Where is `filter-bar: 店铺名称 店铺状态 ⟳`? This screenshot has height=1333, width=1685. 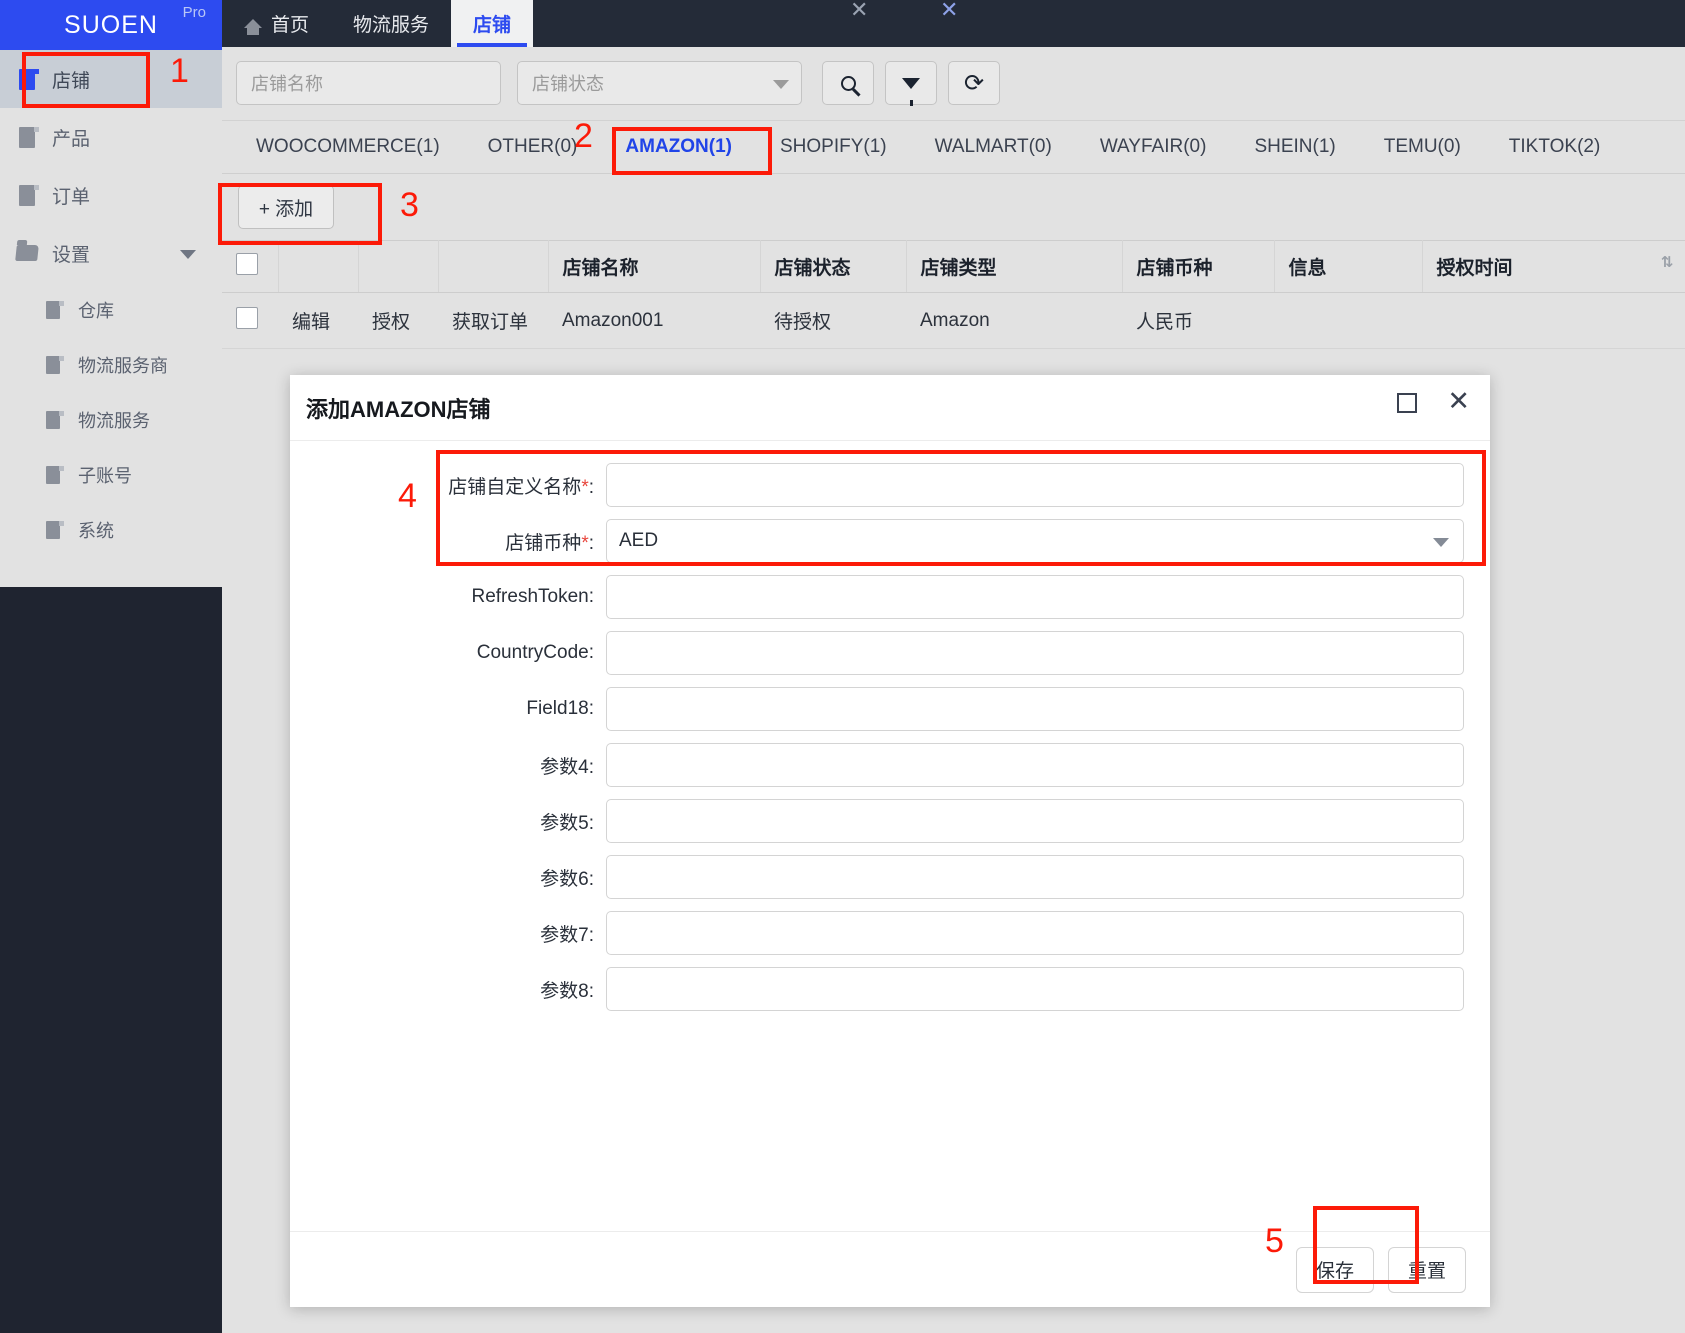
filter-bar: 店铺名称 店铺状态 ⟳ is located at coordinates (953, 83).